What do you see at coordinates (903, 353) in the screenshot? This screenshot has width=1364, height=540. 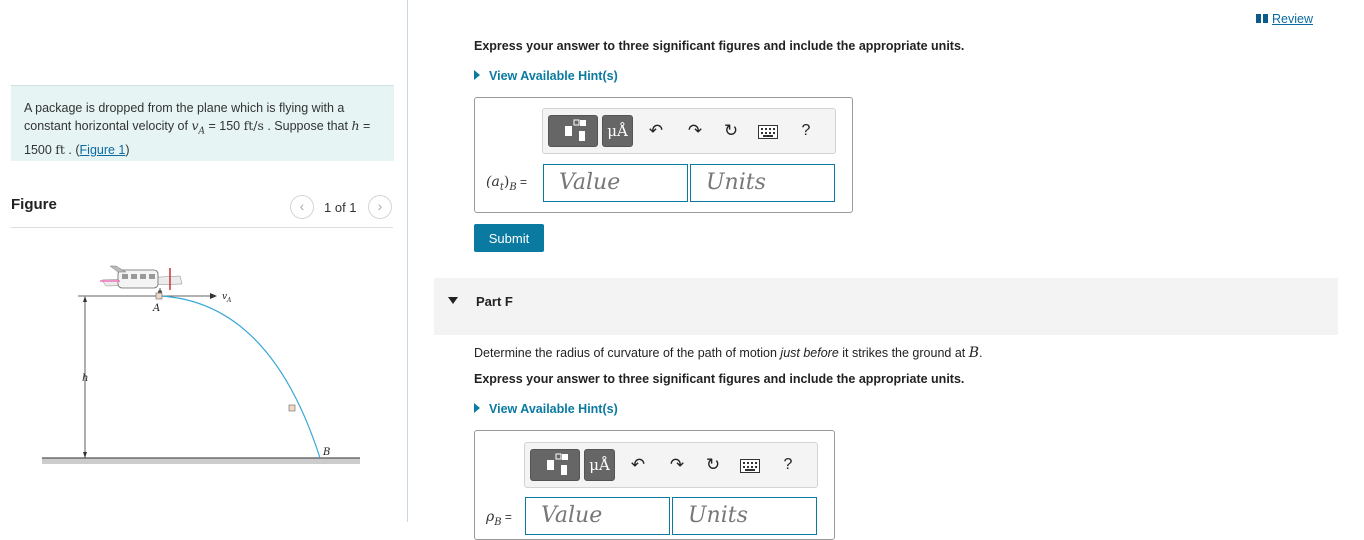 I see `desc-text: it strikes the ground at` at bounding box center [903, 353].